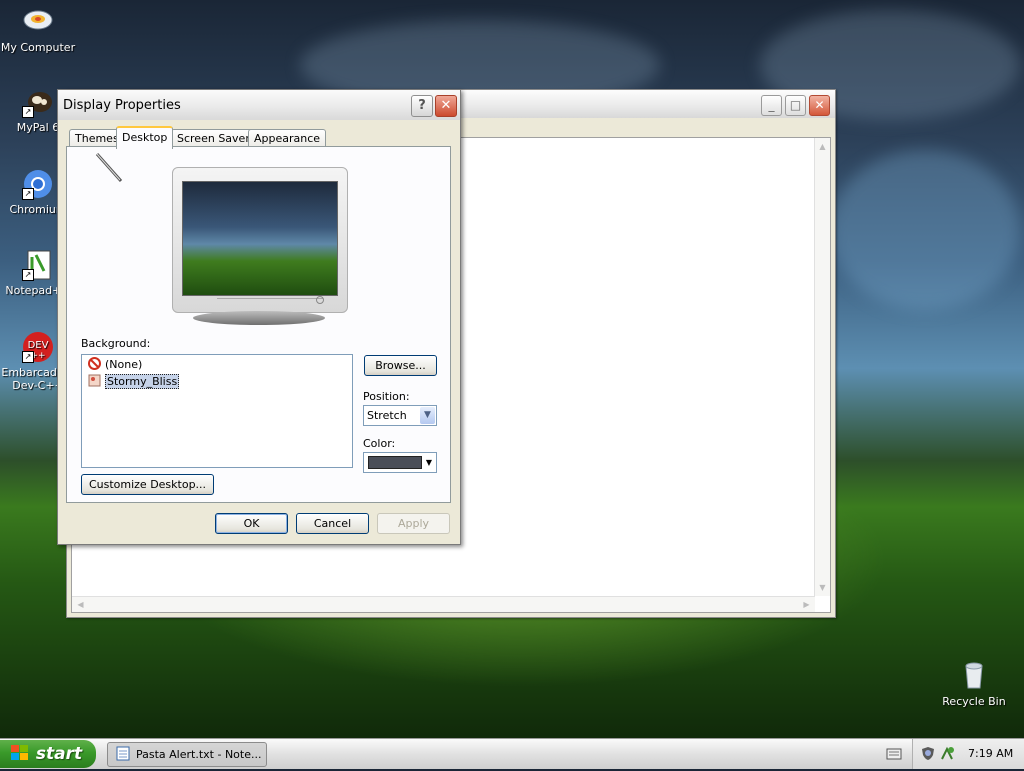 This screenshot has width=1024, height=771. Describe the element at coordinates (974, 701) in the screenshot. I see `desktop-icon-label: Recycle Bin` at that location.